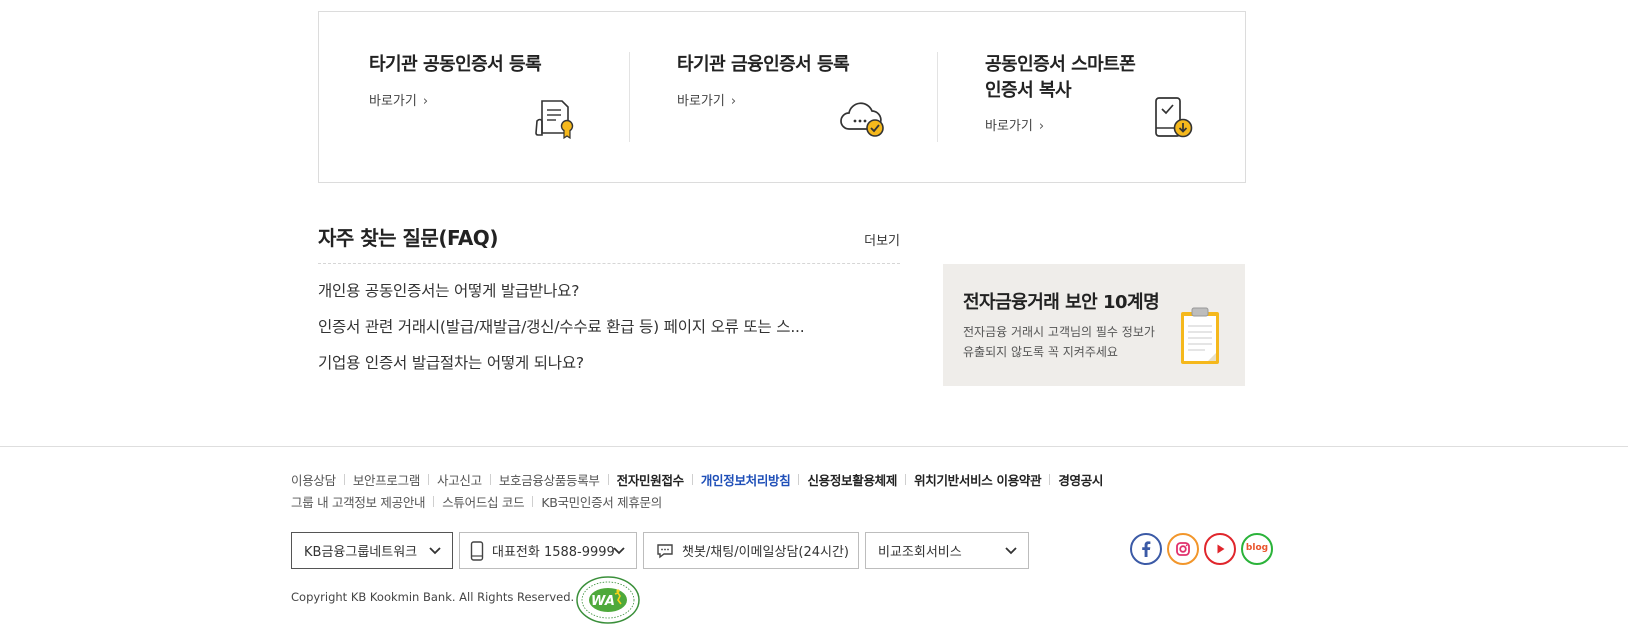  What do you see at coordinates (1257, 549) in the screenshot?
I see `blog-icon: blog` at bounding box center [1257, 549].